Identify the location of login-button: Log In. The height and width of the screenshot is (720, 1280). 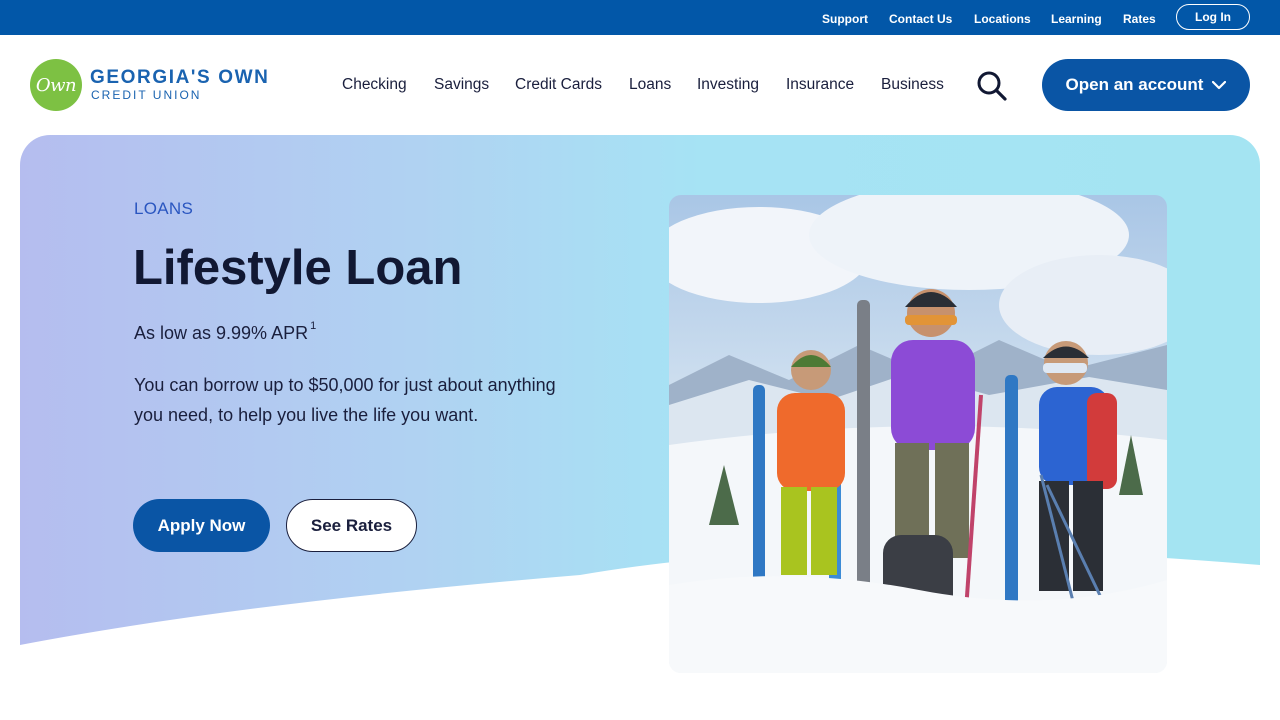
(1213, 17).